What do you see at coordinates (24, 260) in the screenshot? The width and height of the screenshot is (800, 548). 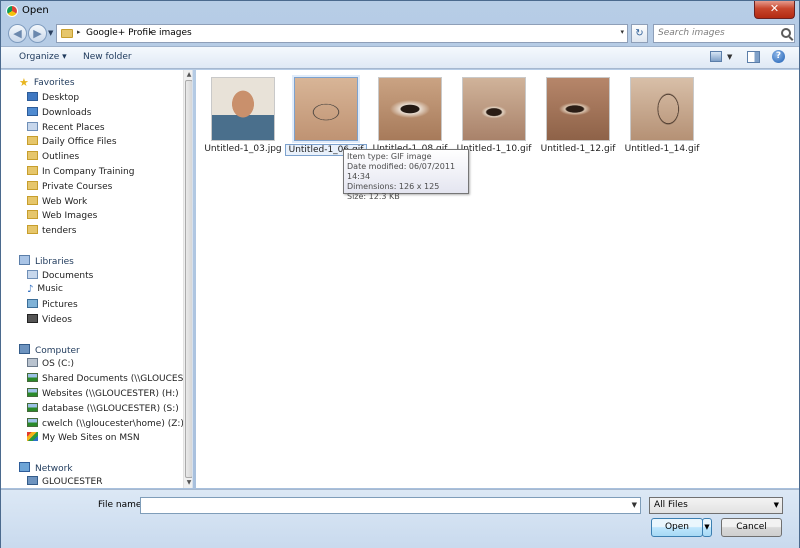 I see `libraries-icon` at bounding box center [24, 260].